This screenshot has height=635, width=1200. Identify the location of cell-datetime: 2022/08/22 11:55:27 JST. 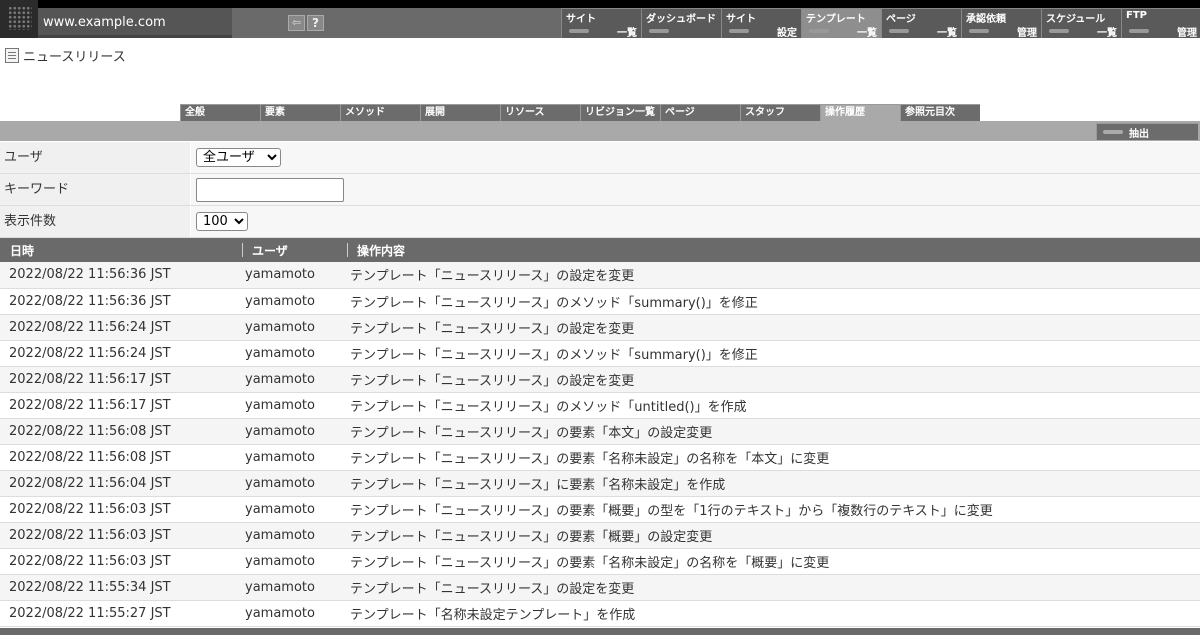
(121, 613).